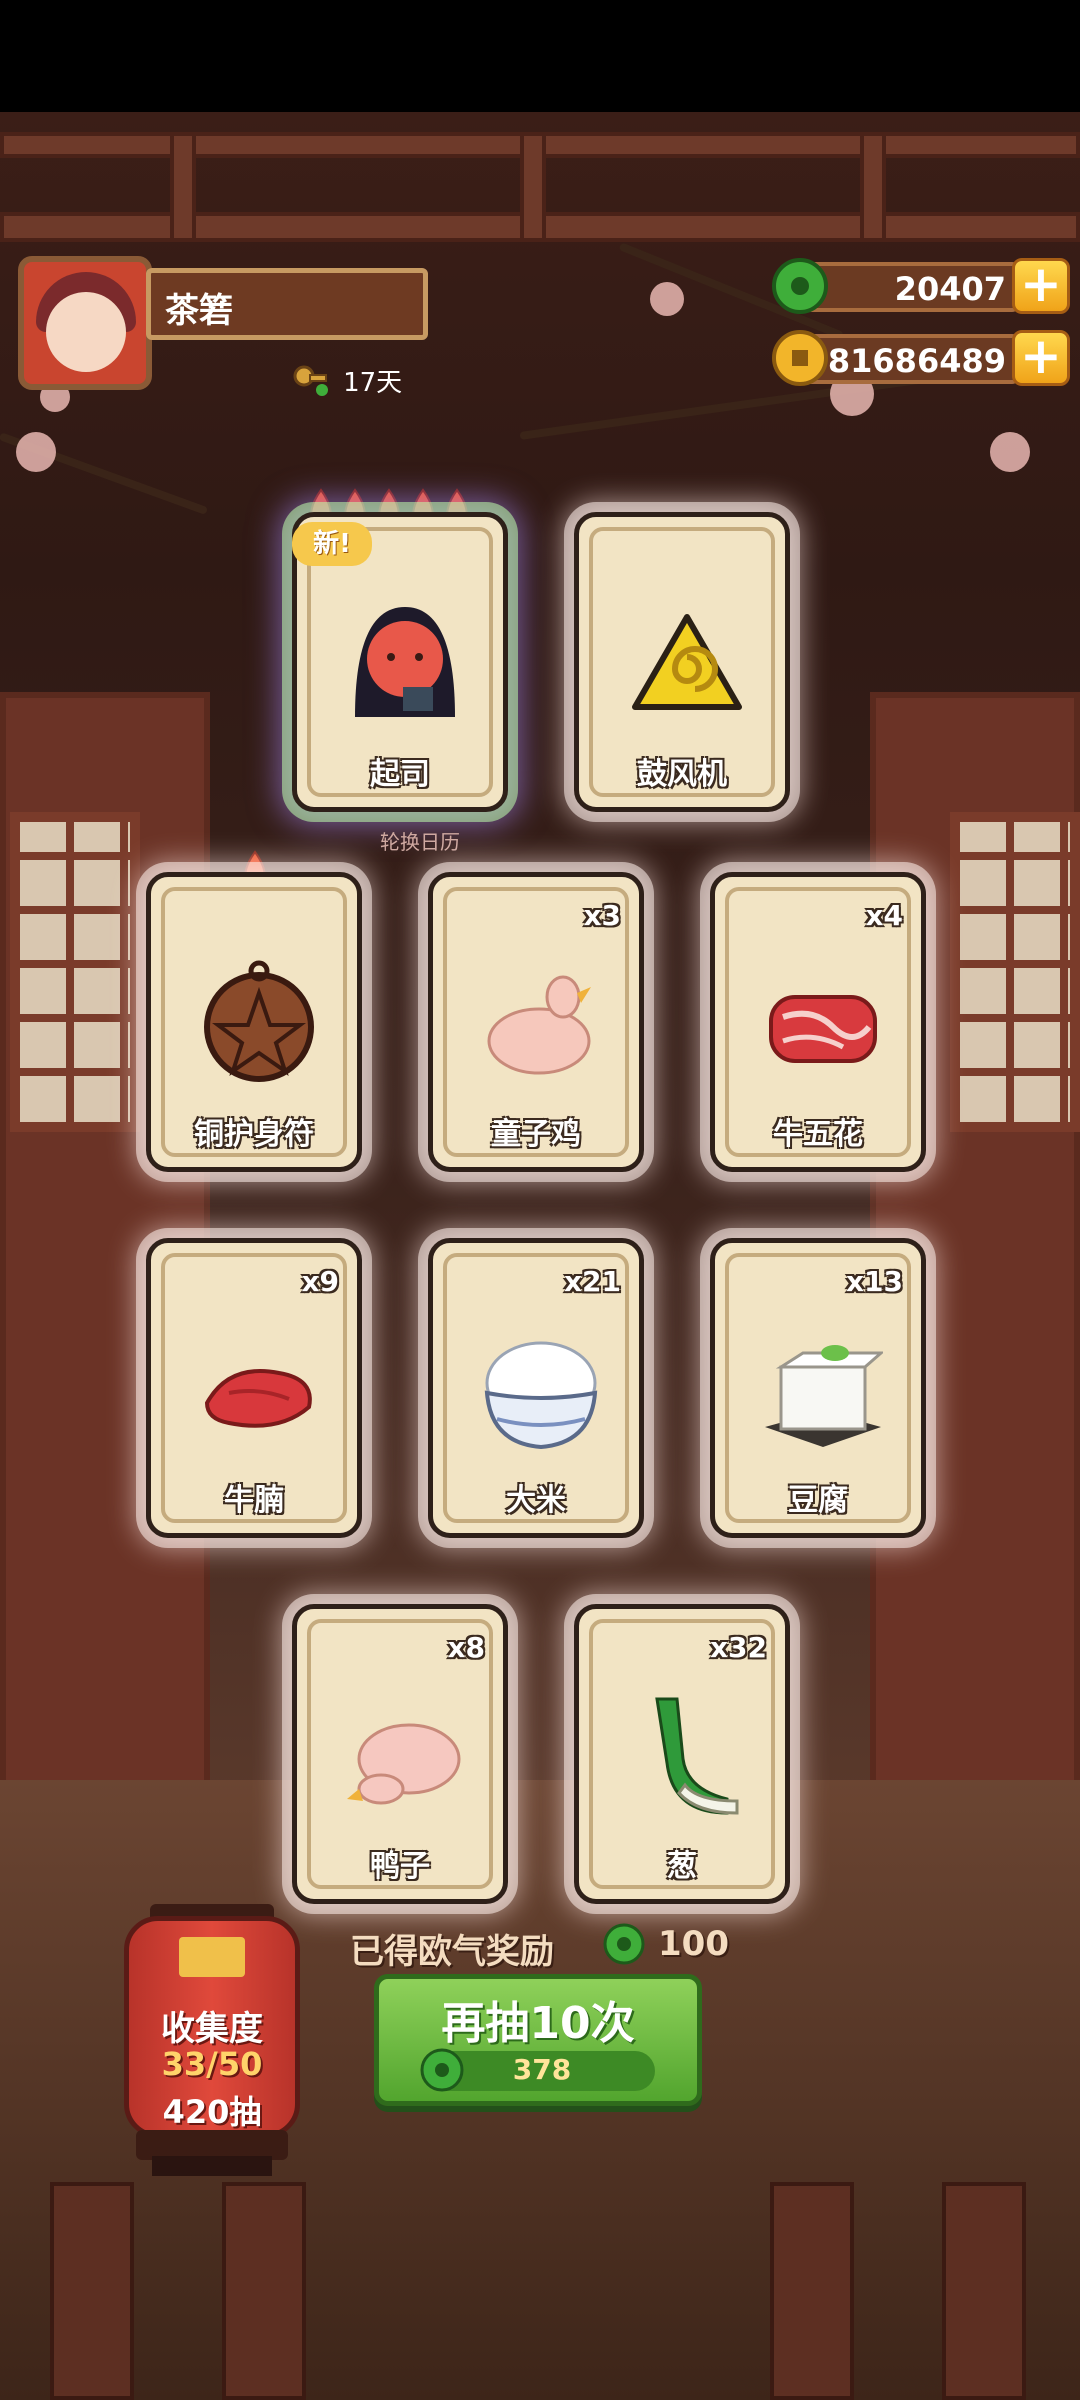 The image size is (1080, 2400). Describe the element at coordinates (1041, 358) in the screenshot. I see `add-coin-button: +` at that location.